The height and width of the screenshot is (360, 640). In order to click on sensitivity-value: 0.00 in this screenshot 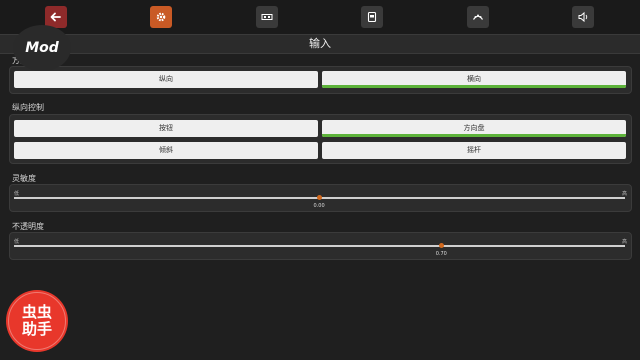, I will do `click(319, 206)`.